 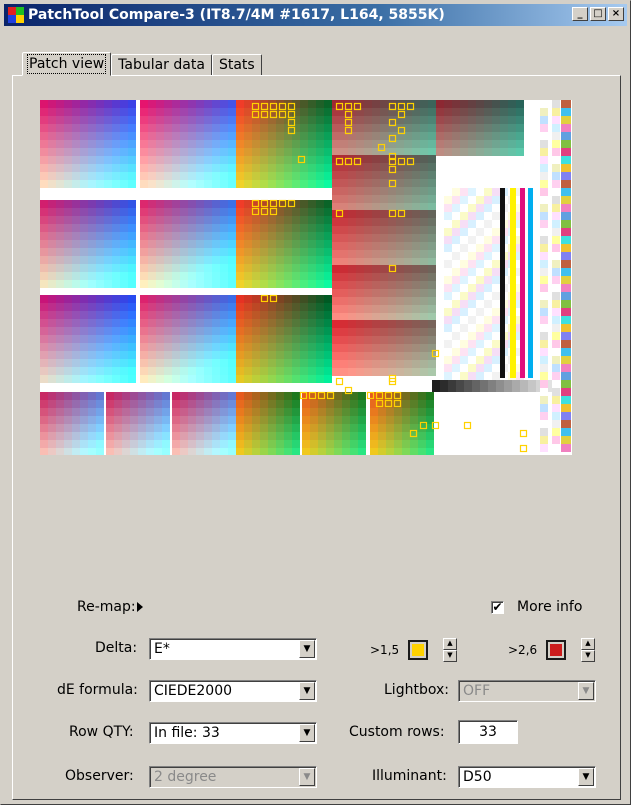 I want to click on threshold-low-color-swatch, so click(x=418, y=650).